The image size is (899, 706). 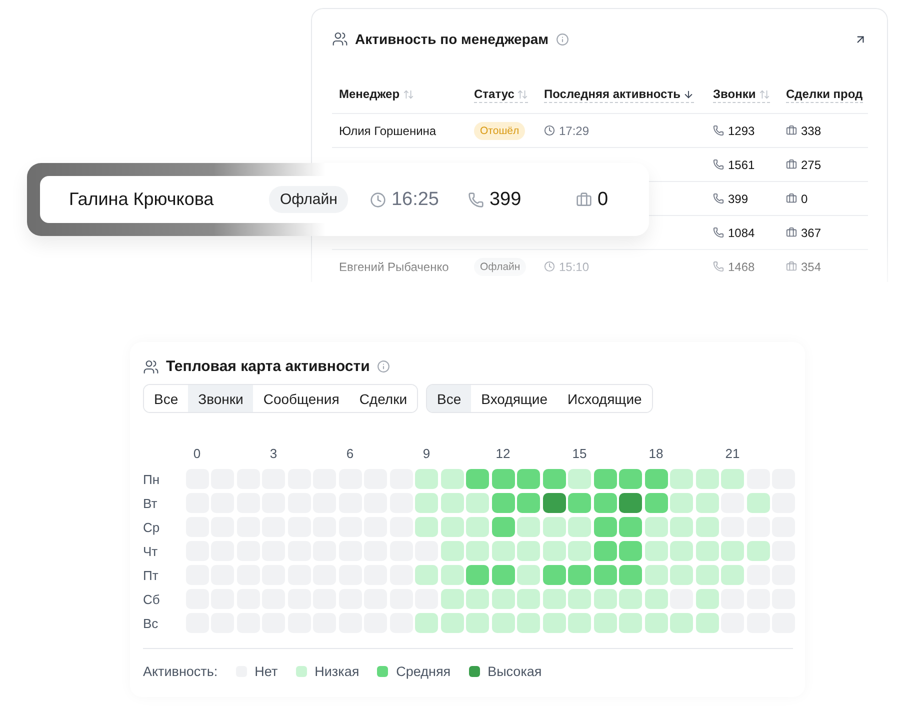 What do you see at coordinates (151, 623) in the screenshot?
I see `day-label: Вс` at bounding box center [151, 623].